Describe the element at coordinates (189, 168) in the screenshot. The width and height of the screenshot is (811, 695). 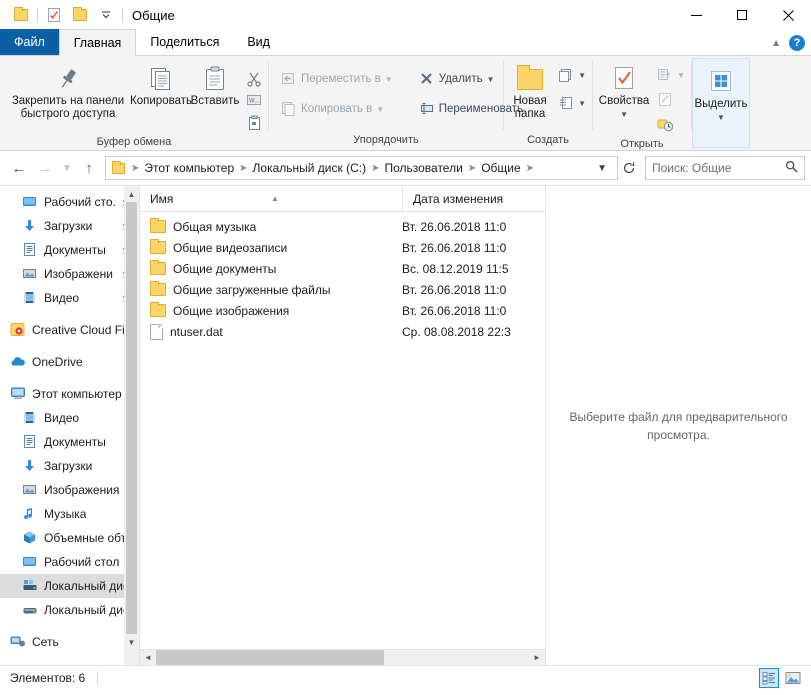
I see `breadcrumb-item-this-pc: Этот компьютер` at that location.